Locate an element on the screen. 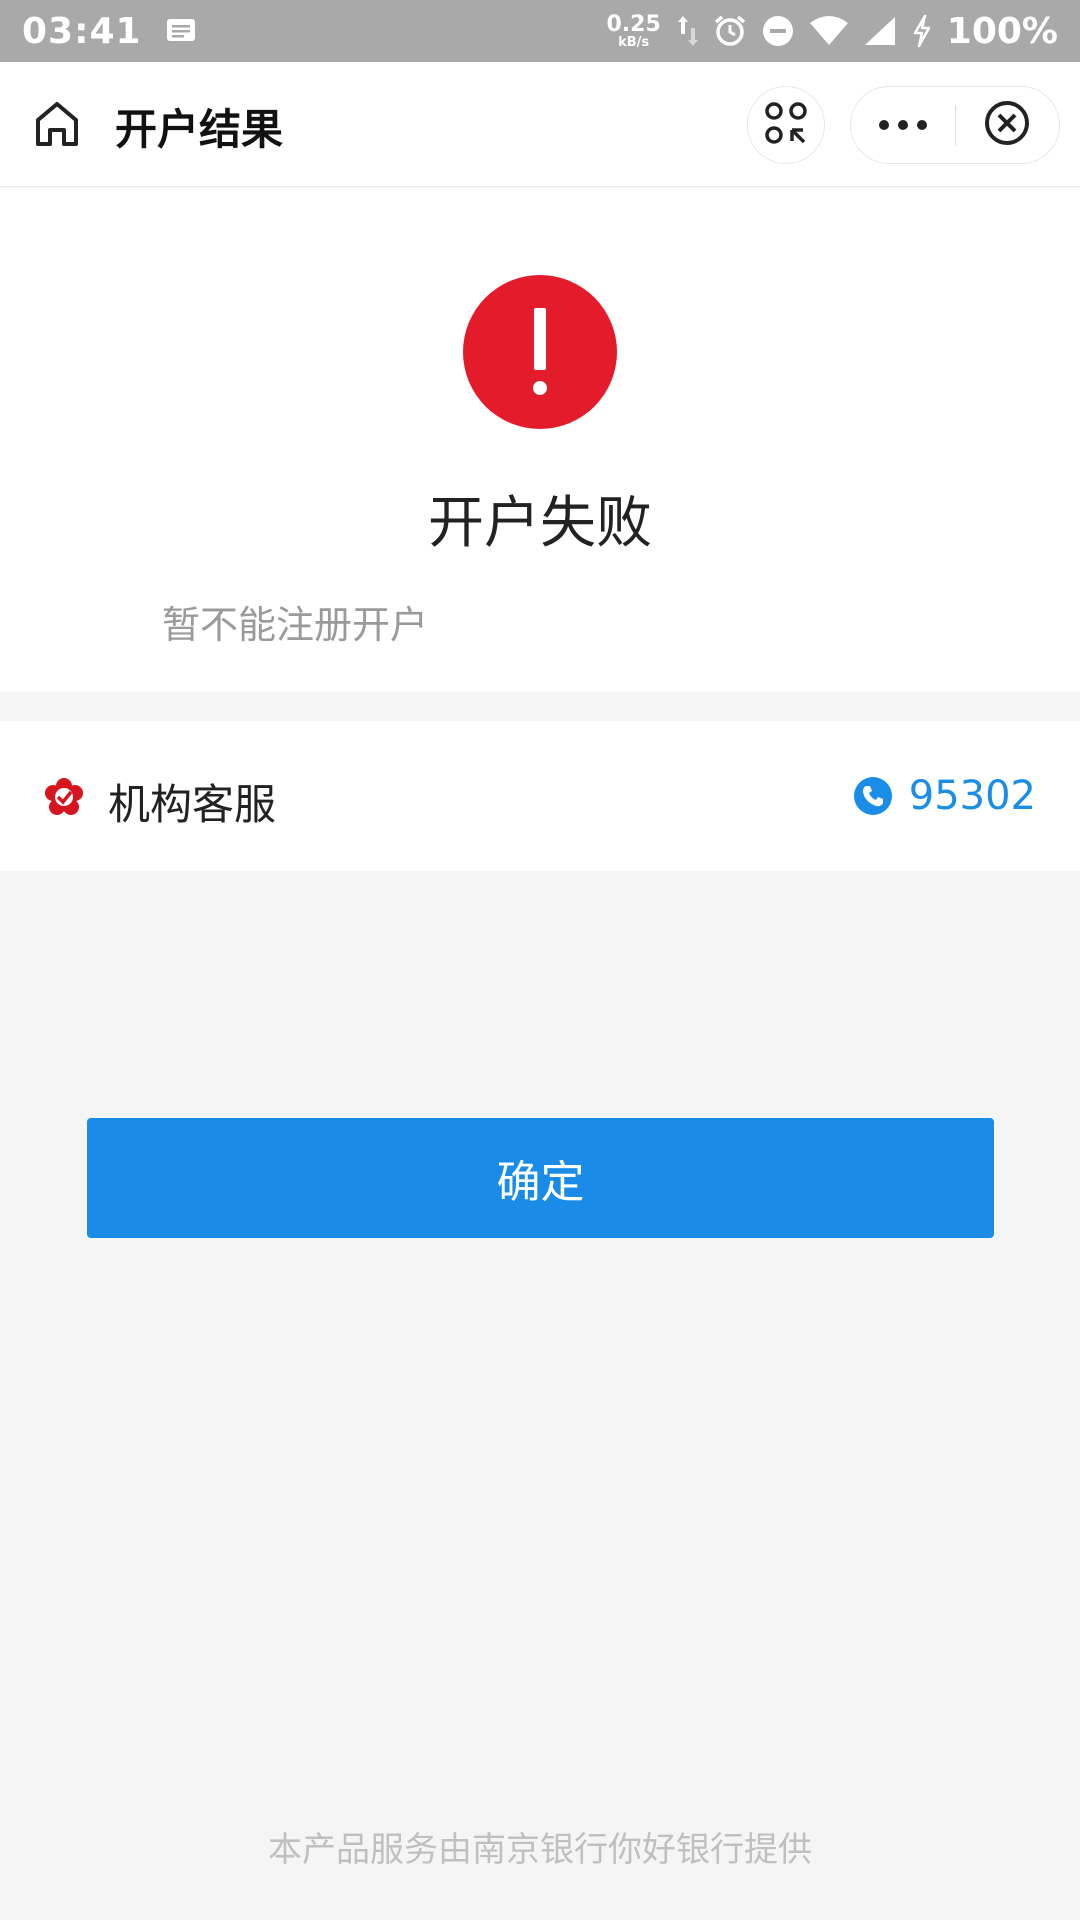  phone-number: 95302 is located at coordinates (972, 796).